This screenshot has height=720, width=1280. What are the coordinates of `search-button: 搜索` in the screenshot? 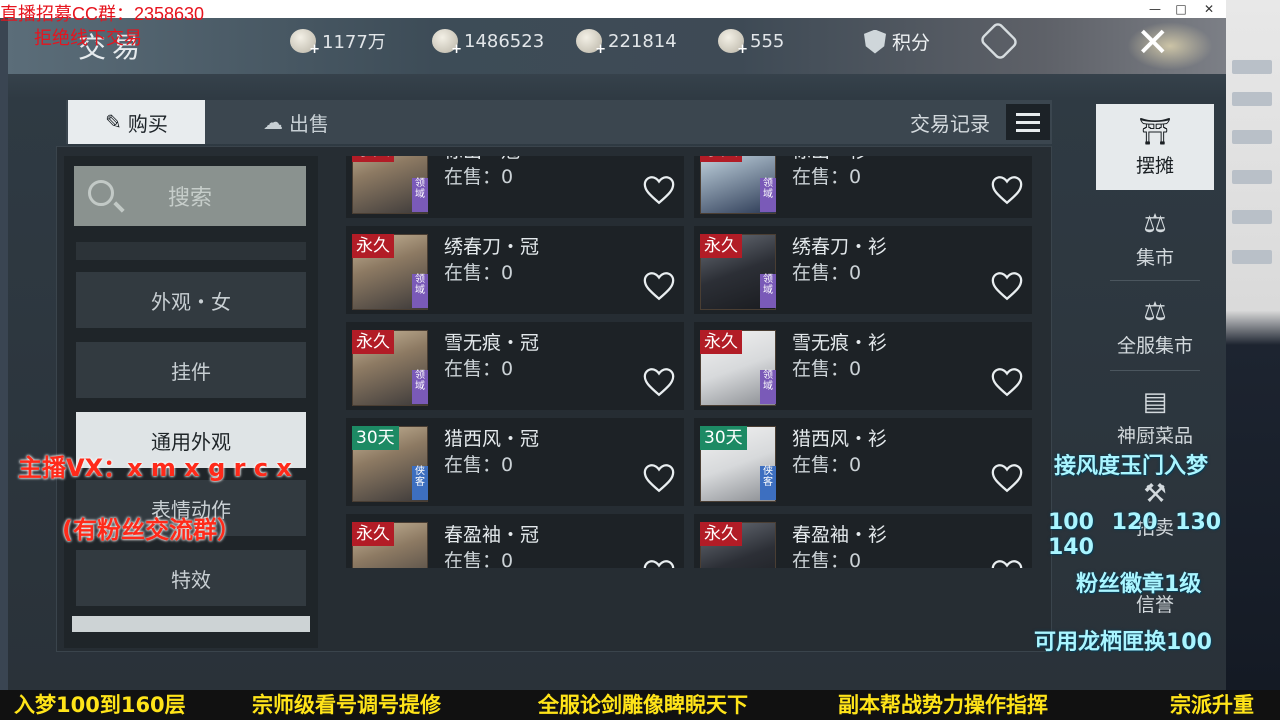 It's located at (190, 196).